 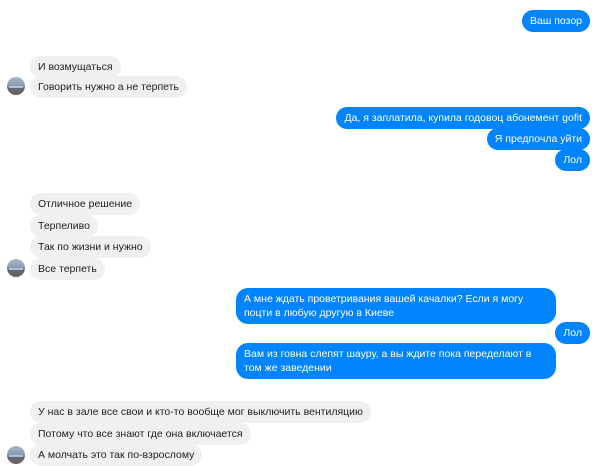 I want to click on incoming-message: Все терпеть, so click(x=67, y=269).